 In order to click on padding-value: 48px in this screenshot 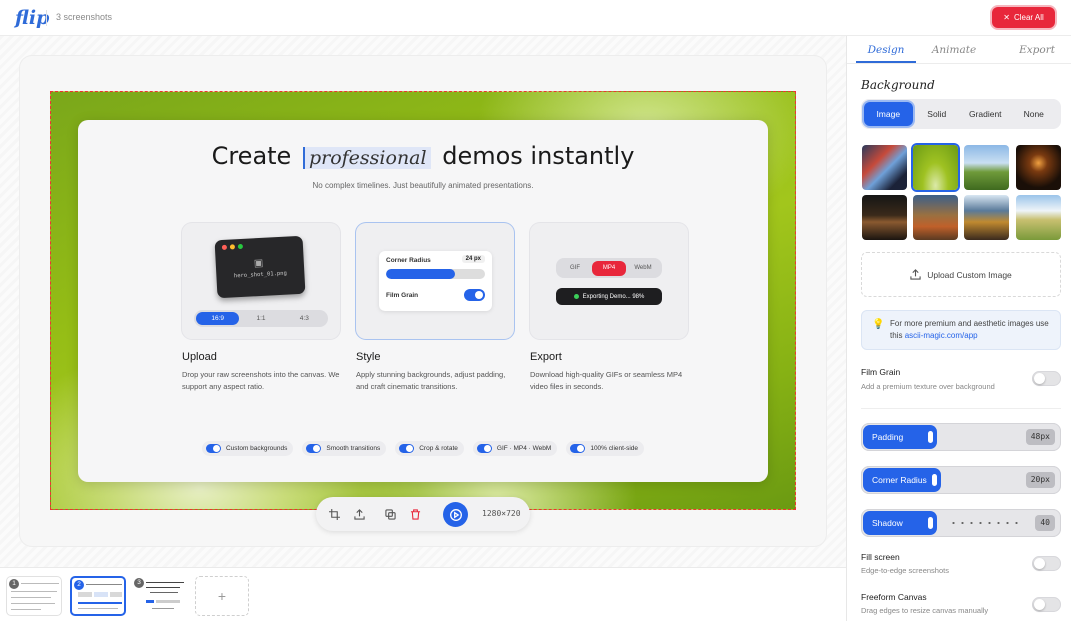, I will do `click(1040, 437)`.